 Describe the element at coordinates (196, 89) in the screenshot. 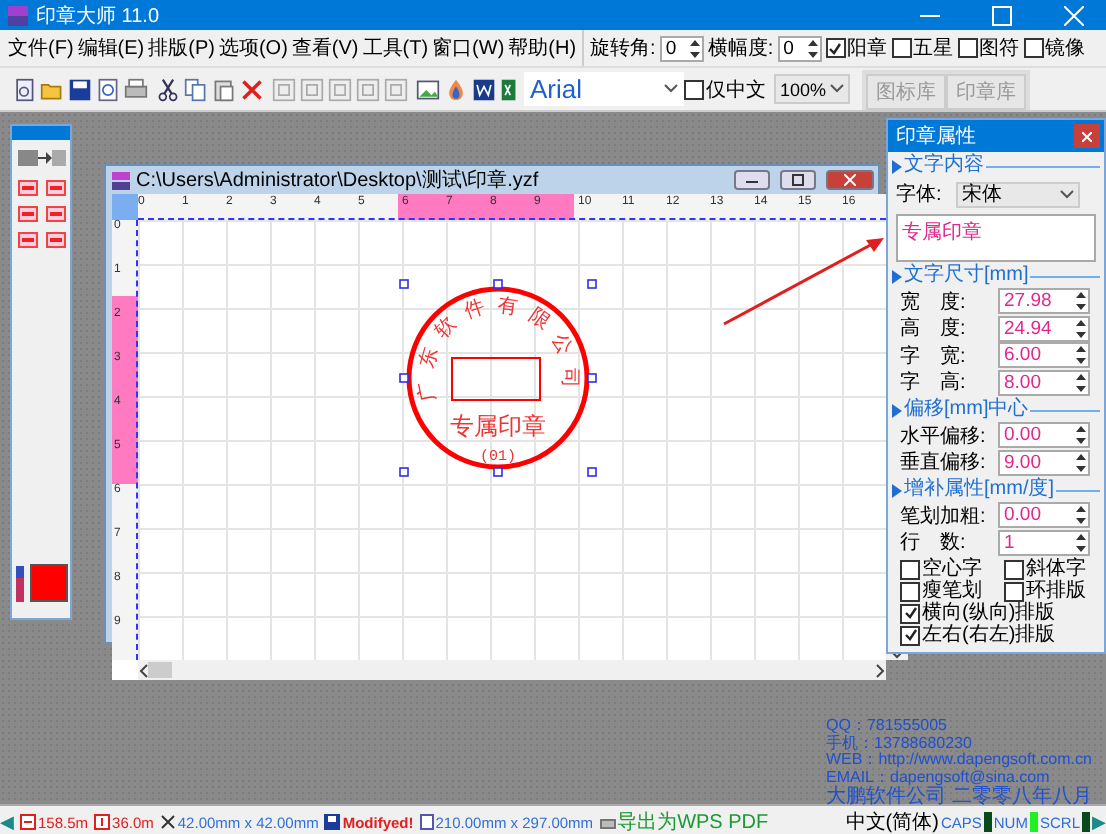

I see `copy-icon` at that location.